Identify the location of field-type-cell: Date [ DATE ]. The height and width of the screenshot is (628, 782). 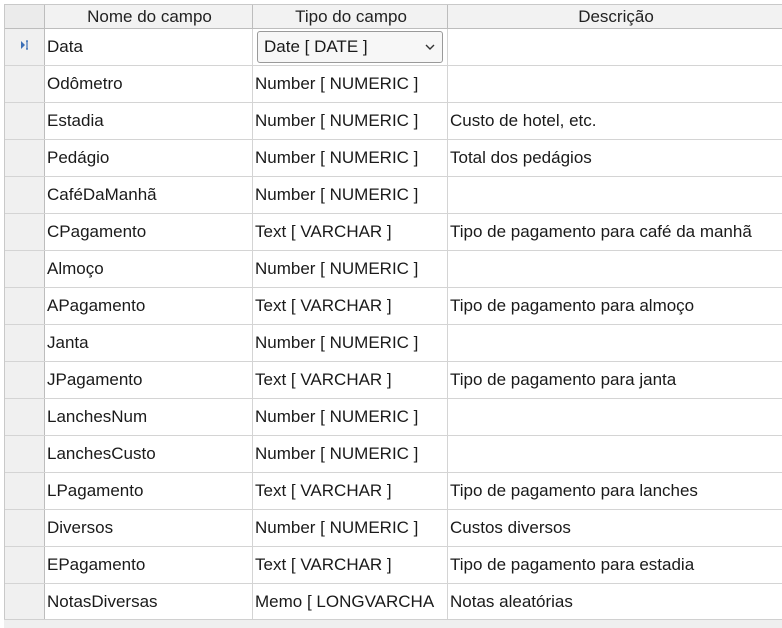
(350, 47).